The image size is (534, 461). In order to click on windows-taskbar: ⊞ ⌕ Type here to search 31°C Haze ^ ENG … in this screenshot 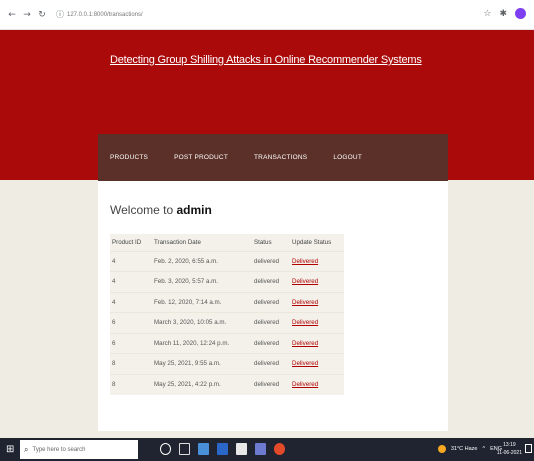, I will do `click(267, 449)`.